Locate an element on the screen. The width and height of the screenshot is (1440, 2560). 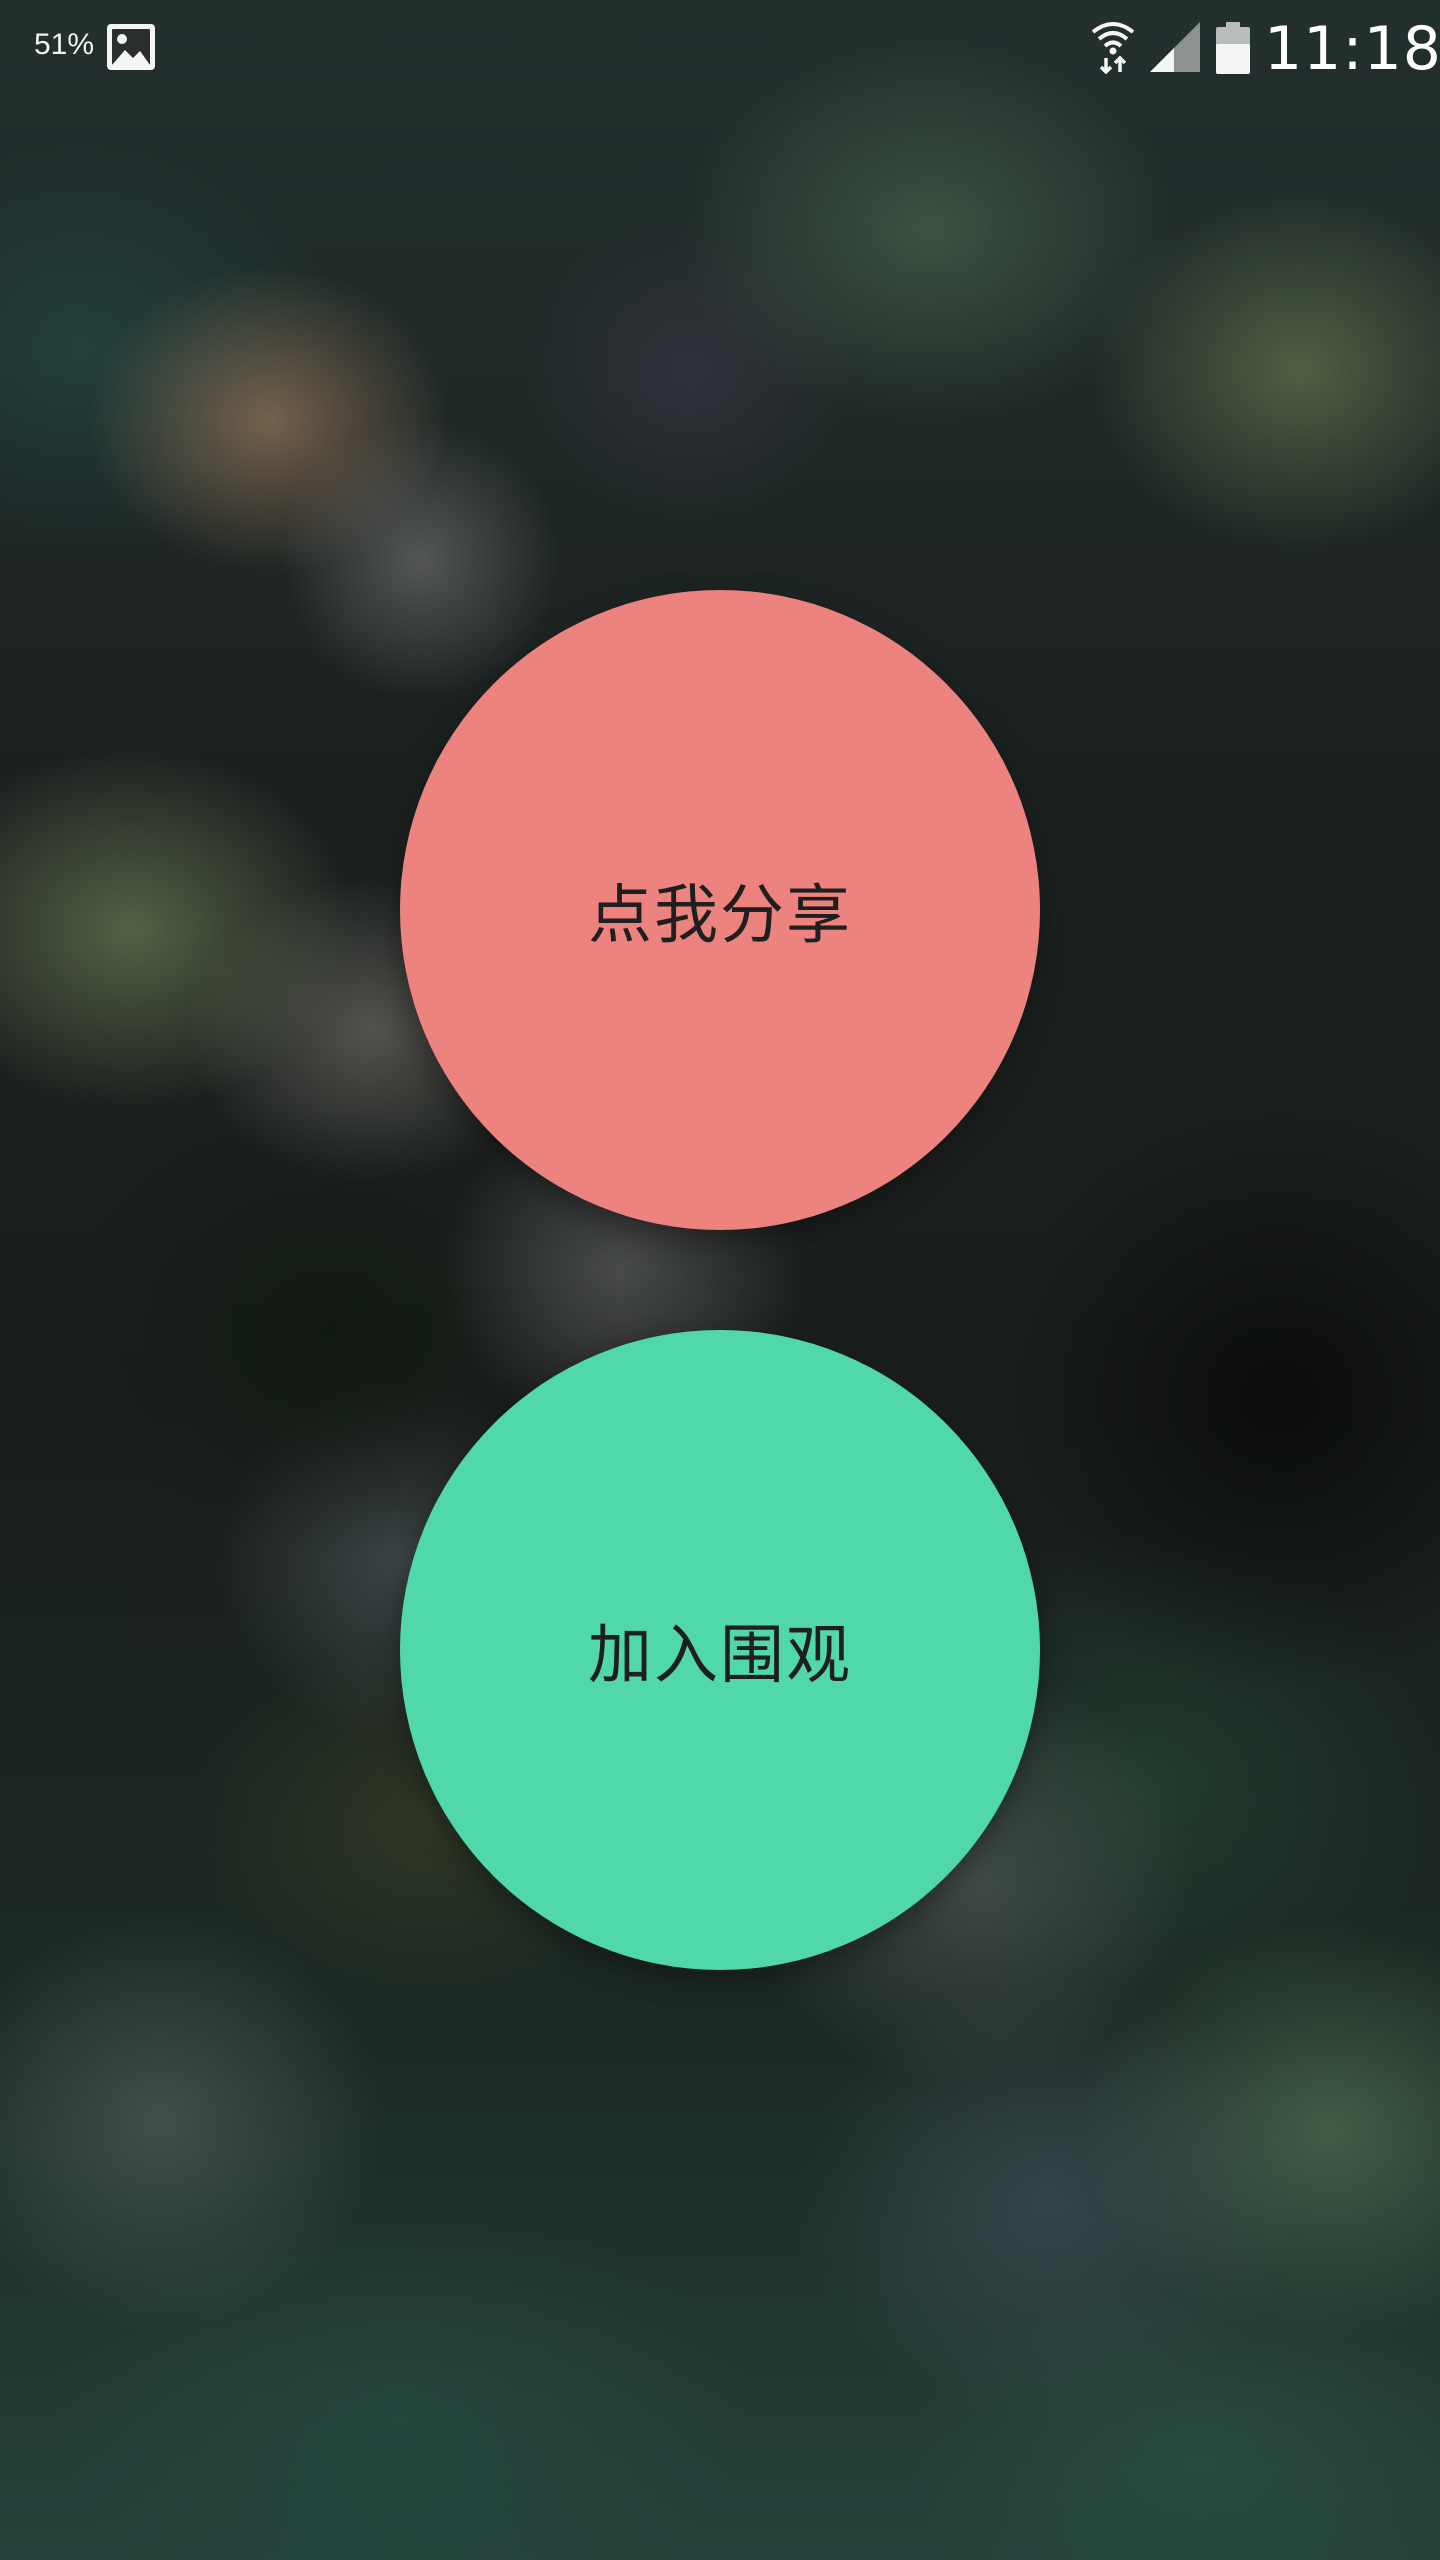
join-button: 加入围观 is located at coordinates (720, 1650).